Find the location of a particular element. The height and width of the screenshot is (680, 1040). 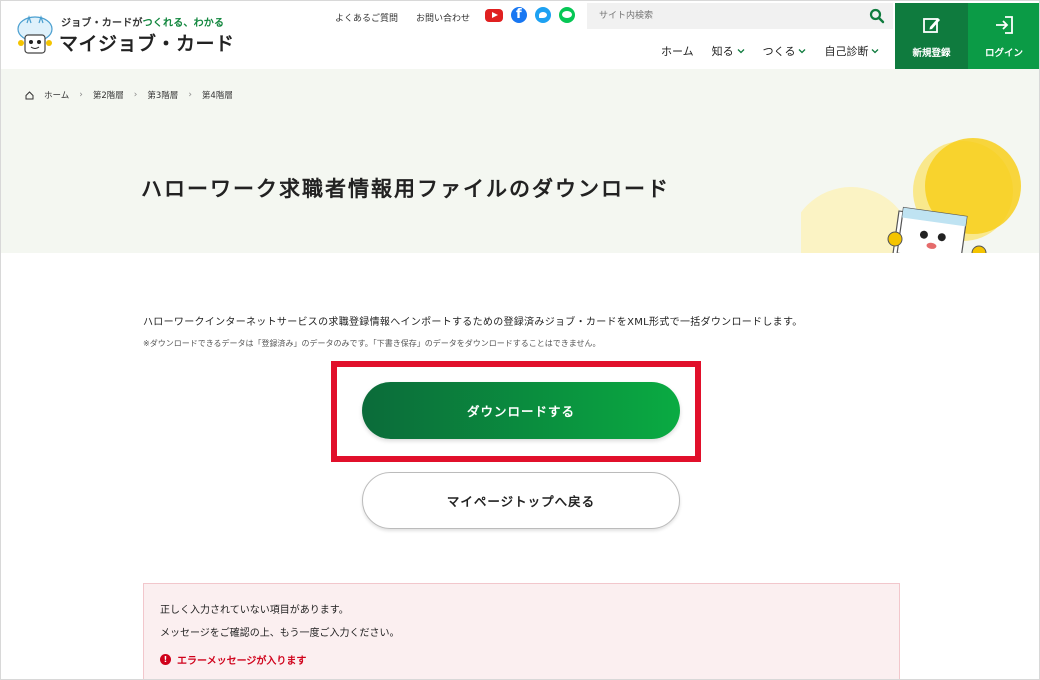

mascot-illustration is located at coordinates (911, 195).